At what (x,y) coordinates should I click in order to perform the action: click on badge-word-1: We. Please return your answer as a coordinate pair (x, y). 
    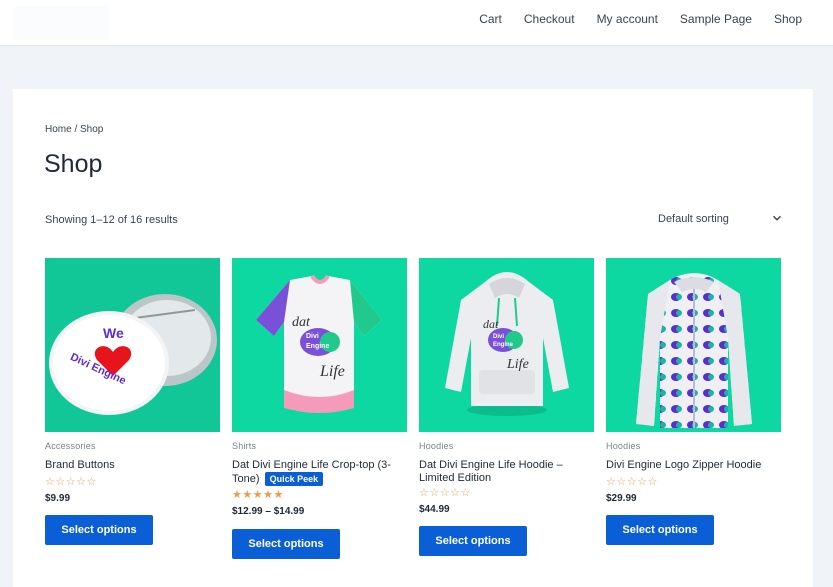
    Looking at the image, I should click on (113, 333).